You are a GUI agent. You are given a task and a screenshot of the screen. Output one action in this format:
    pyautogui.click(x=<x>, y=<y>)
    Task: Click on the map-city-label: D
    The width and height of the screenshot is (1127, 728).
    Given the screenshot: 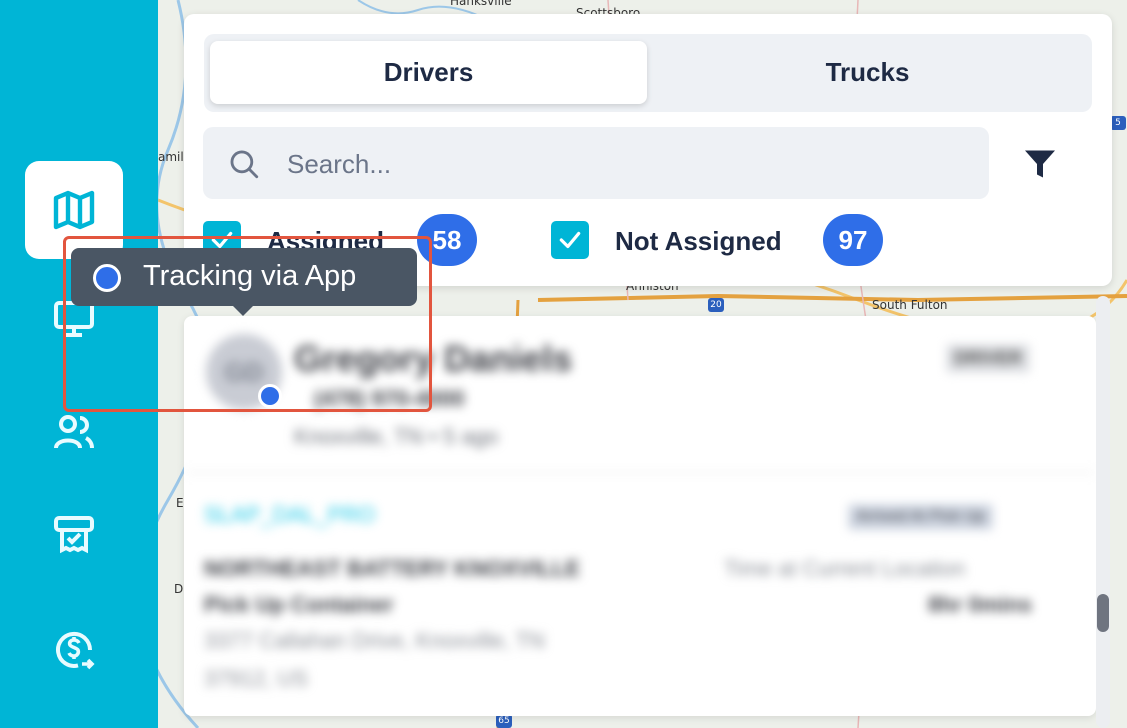 What is the action you would take?
    pyautogui.click(x=179, y=589)
    